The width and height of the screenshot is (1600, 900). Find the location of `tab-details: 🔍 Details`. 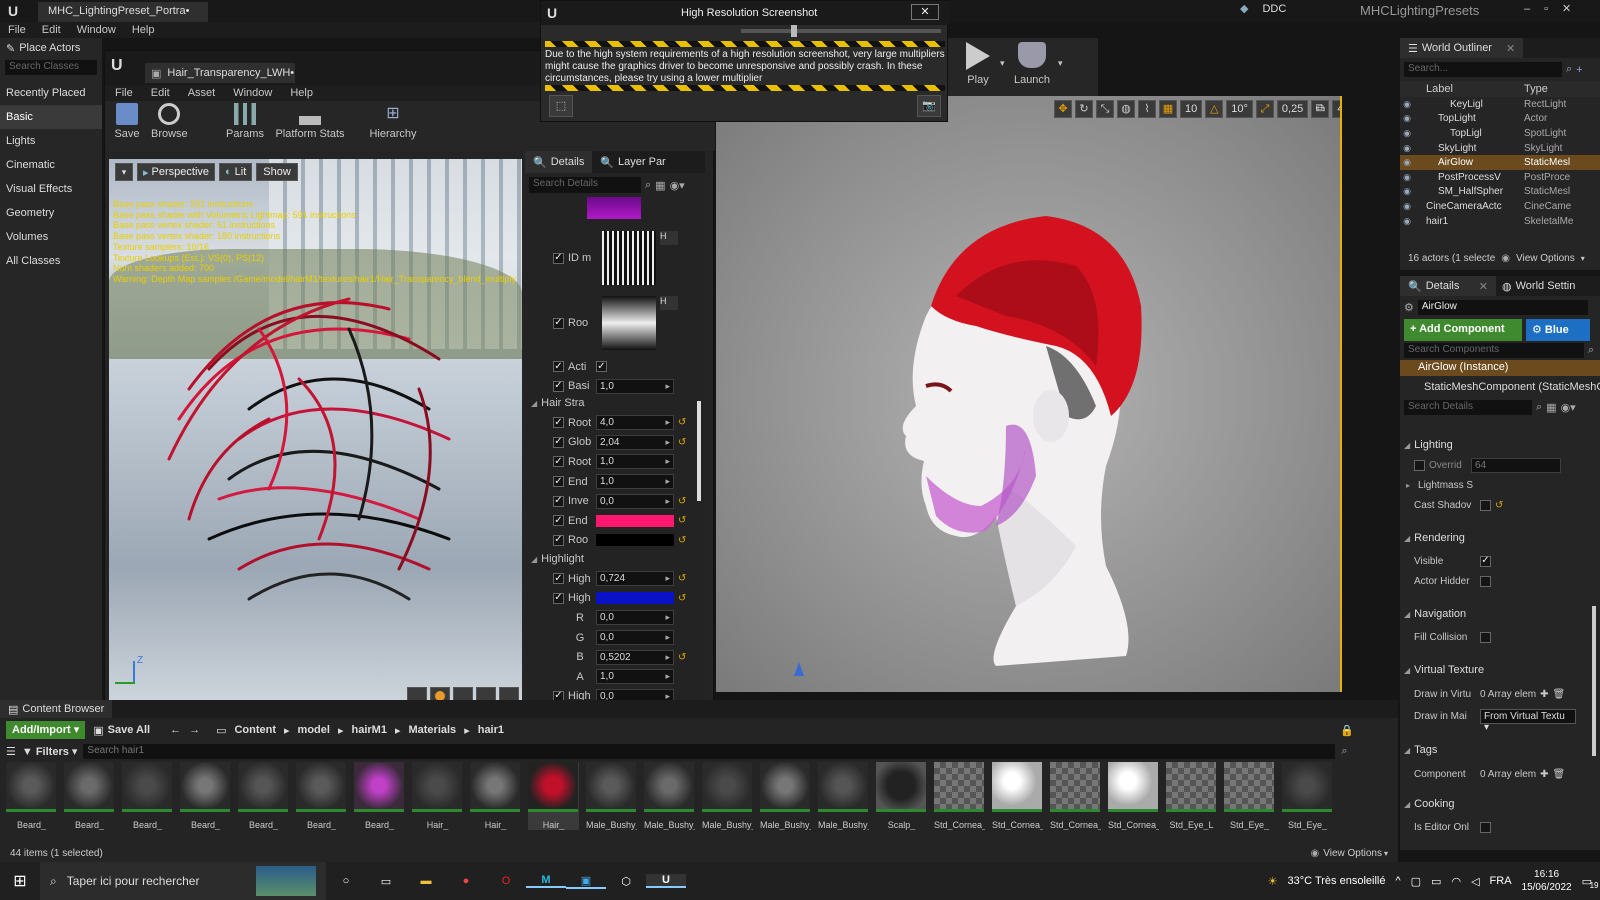

tab-details: 🔍 Details is located at coordinates (559, 162).